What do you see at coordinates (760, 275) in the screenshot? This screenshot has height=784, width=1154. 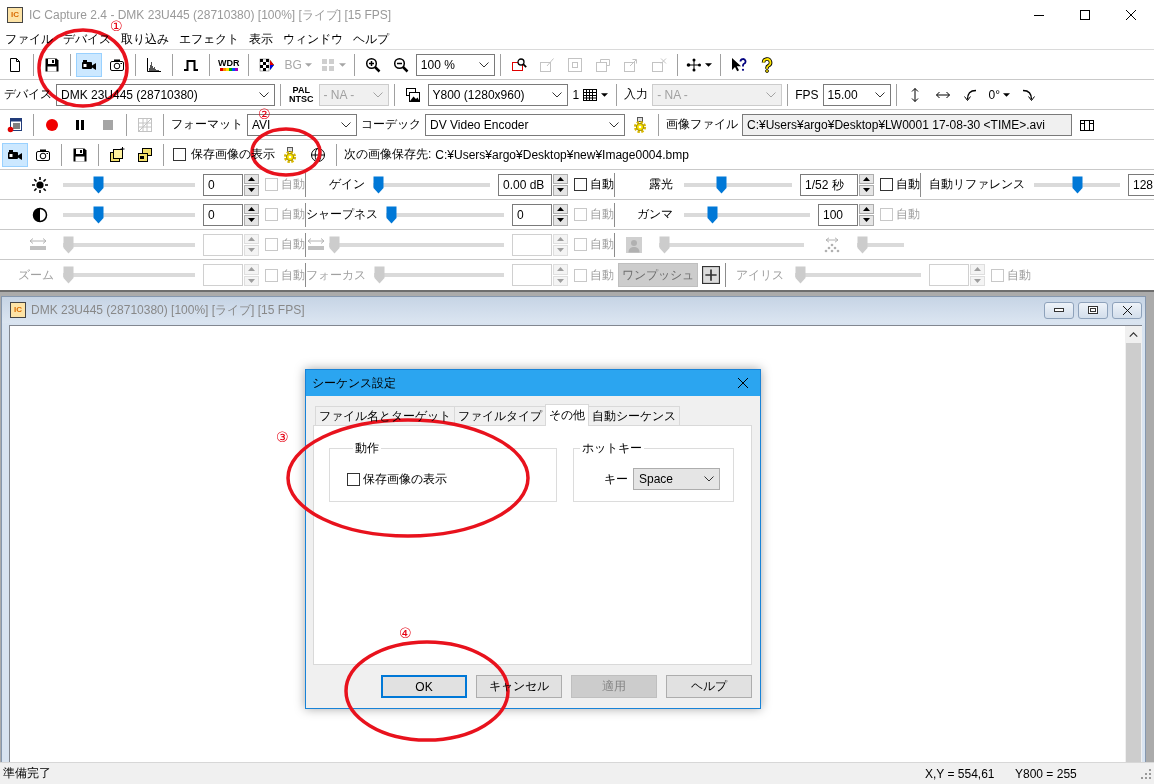 I see `slider-label: アイリス` at bounding box center [760, 275].